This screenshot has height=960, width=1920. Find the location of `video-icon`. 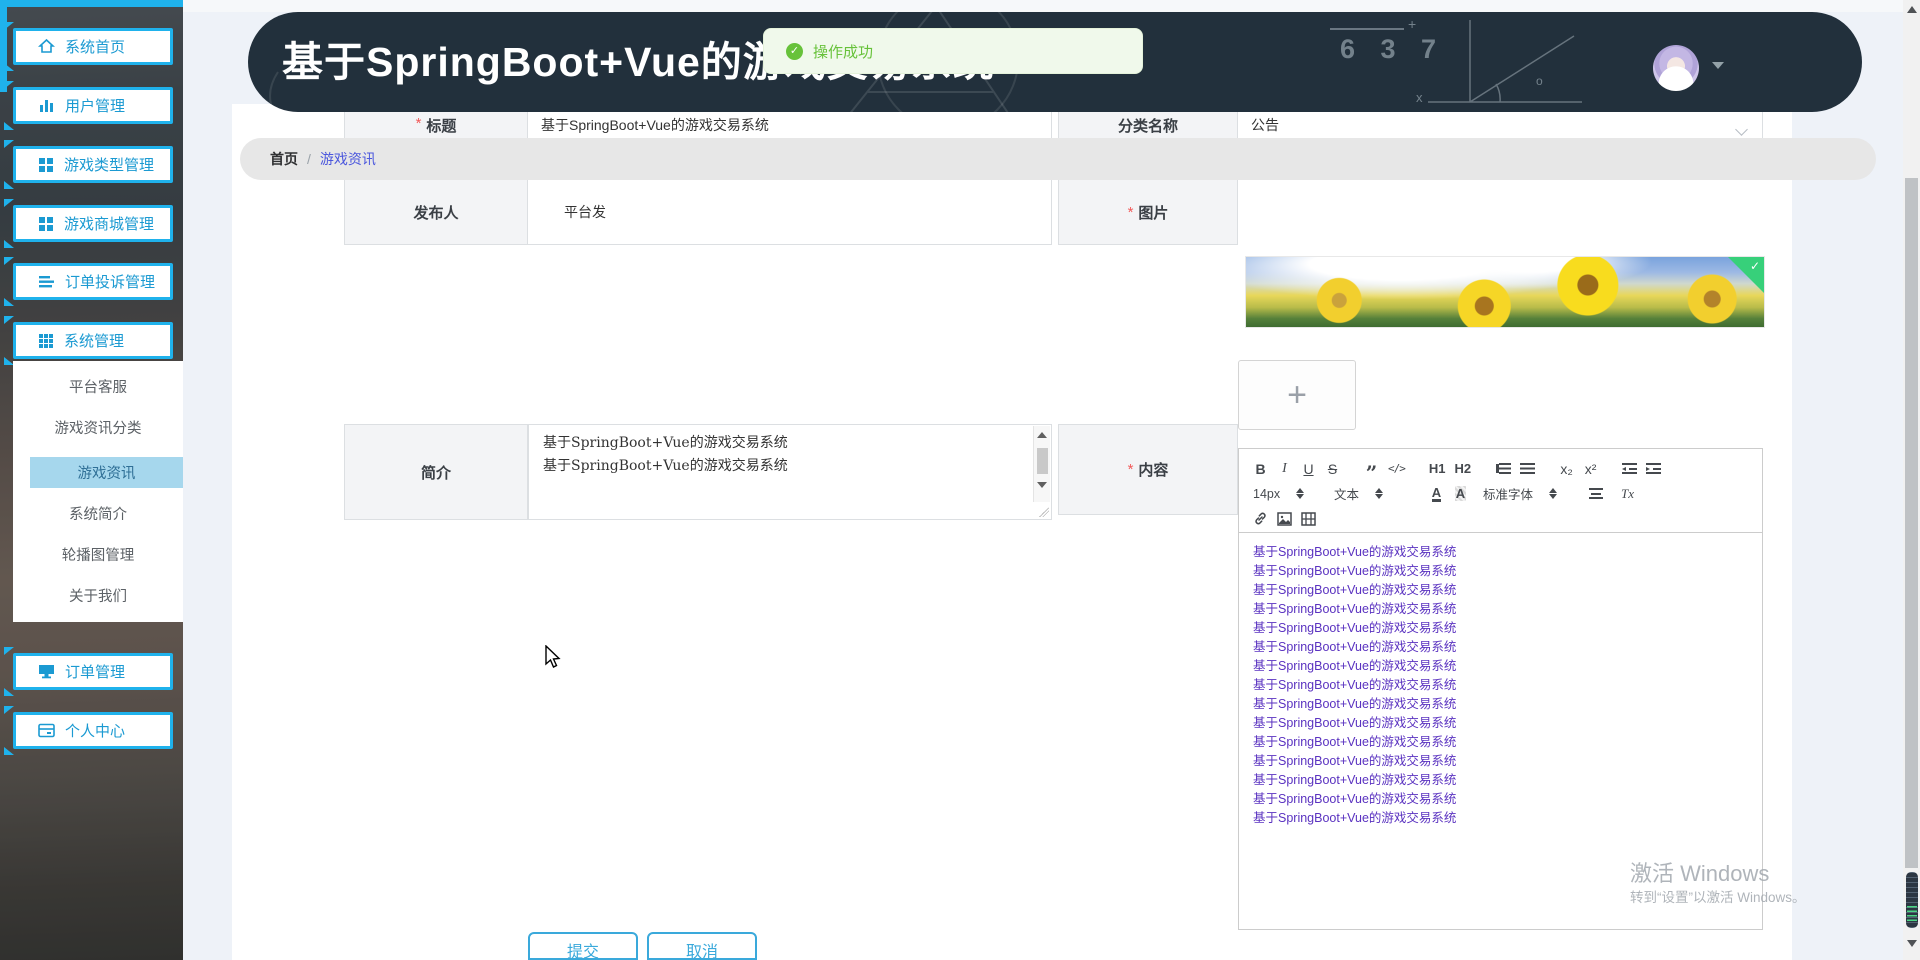

video-icon is located at coordinates (1308, 518).